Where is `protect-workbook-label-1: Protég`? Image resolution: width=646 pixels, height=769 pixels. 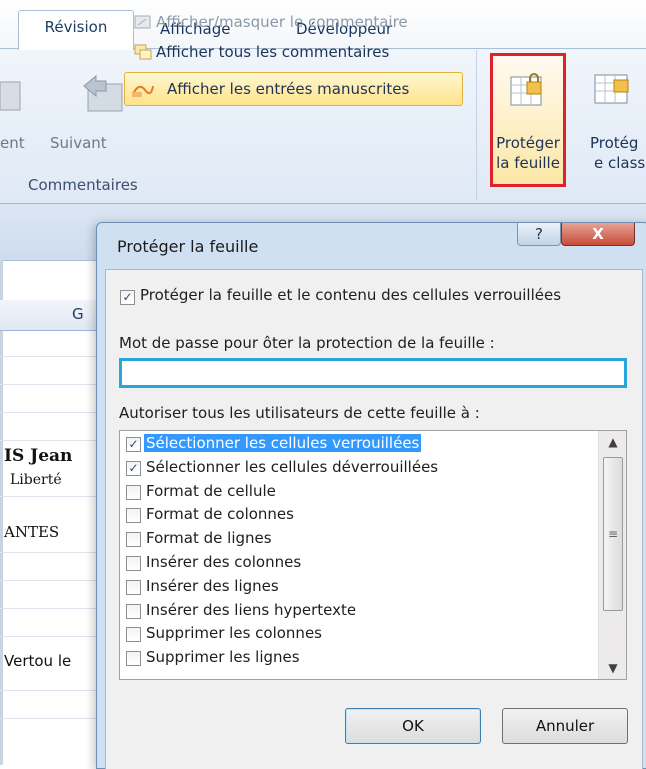
protect-workbook-label-1: Protég is located at coordinates (614, 143).